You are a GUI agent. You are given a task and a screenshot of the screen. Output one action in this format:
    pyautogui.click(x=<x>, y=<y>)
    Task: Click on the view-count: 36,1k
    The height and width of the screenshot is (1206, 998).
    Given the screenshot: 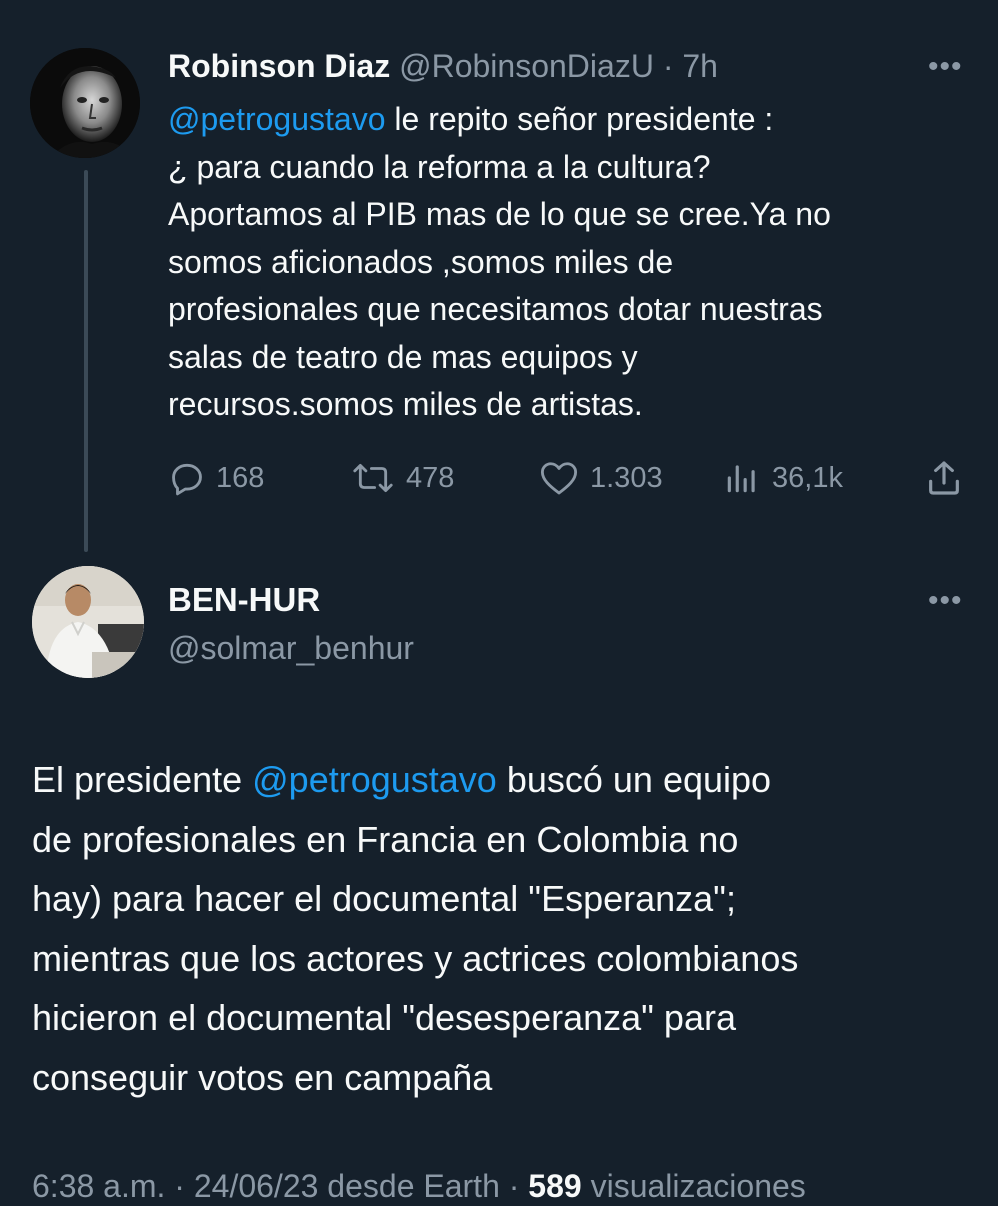 What is the action you would take?
    pyautogui.click(x=807, y=477)
    